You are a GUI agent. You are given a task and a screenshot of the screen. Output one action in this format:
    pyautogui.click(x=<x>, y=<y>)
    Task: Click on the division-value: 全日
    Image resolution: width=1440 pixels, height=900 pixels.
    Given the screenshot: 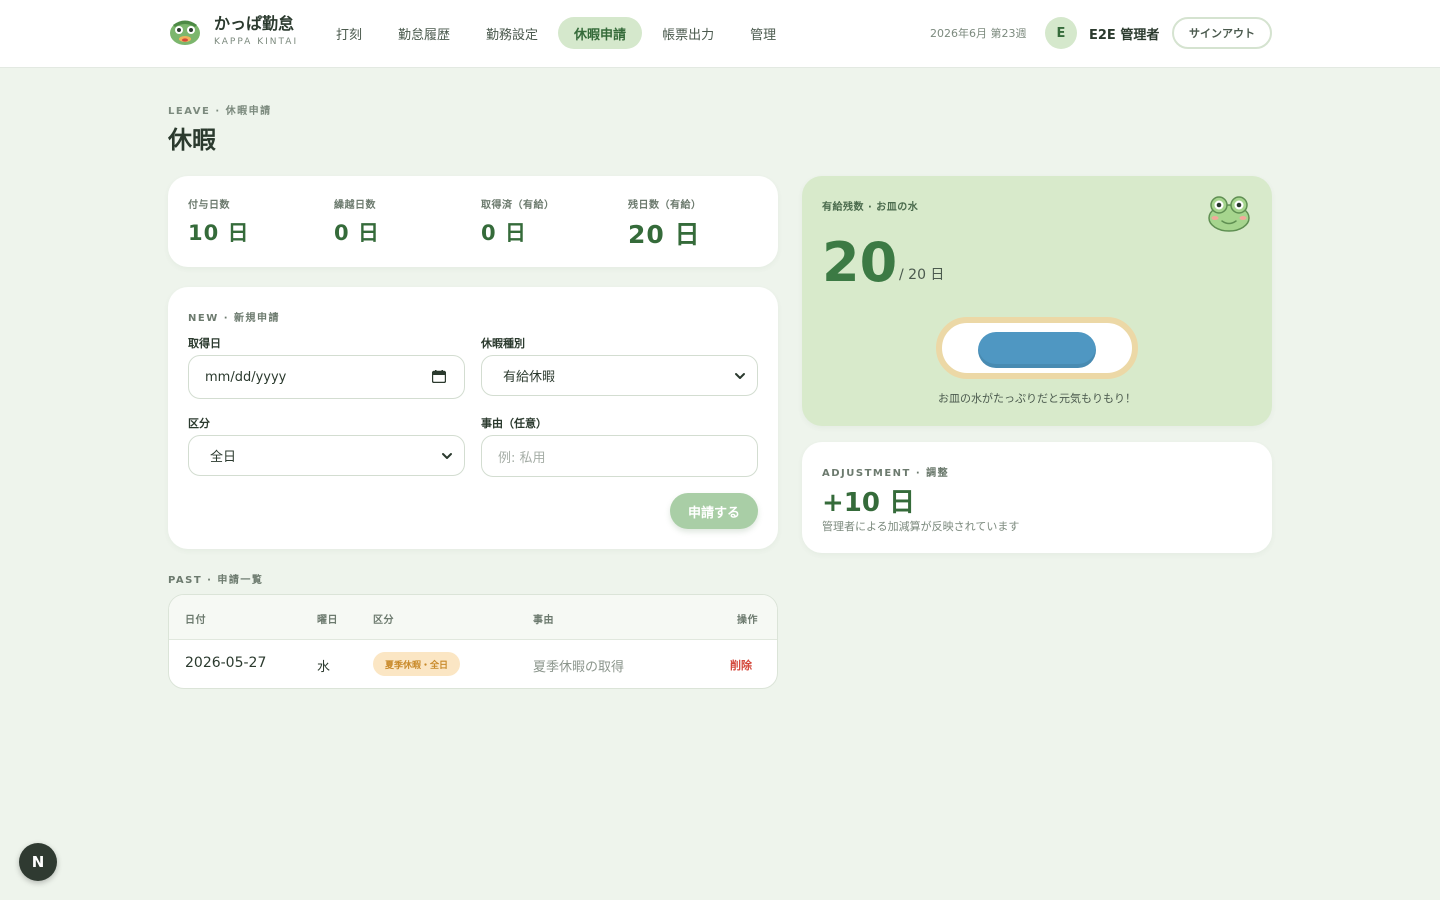 What is the action you would take?
    pyautogui.click(x=223, y=457)
    